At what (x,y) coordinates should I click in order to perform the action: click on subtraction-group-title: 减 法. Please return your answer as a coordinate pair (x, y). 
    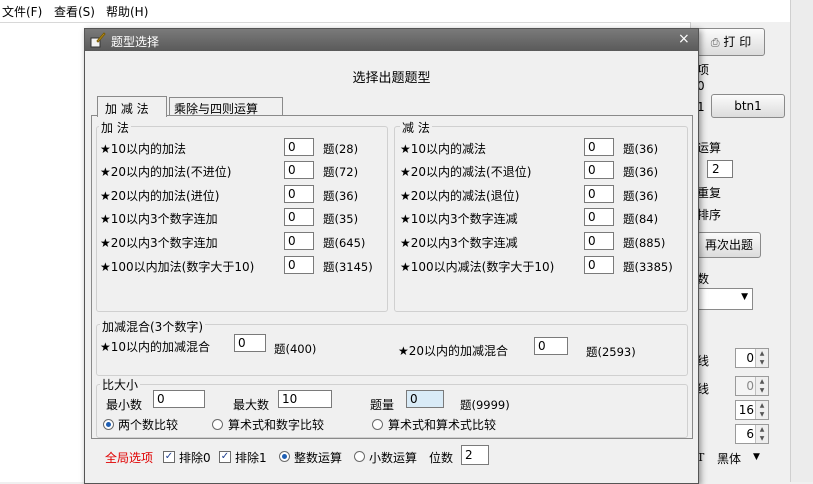
    Looking at the image, I should click on (416, 127).